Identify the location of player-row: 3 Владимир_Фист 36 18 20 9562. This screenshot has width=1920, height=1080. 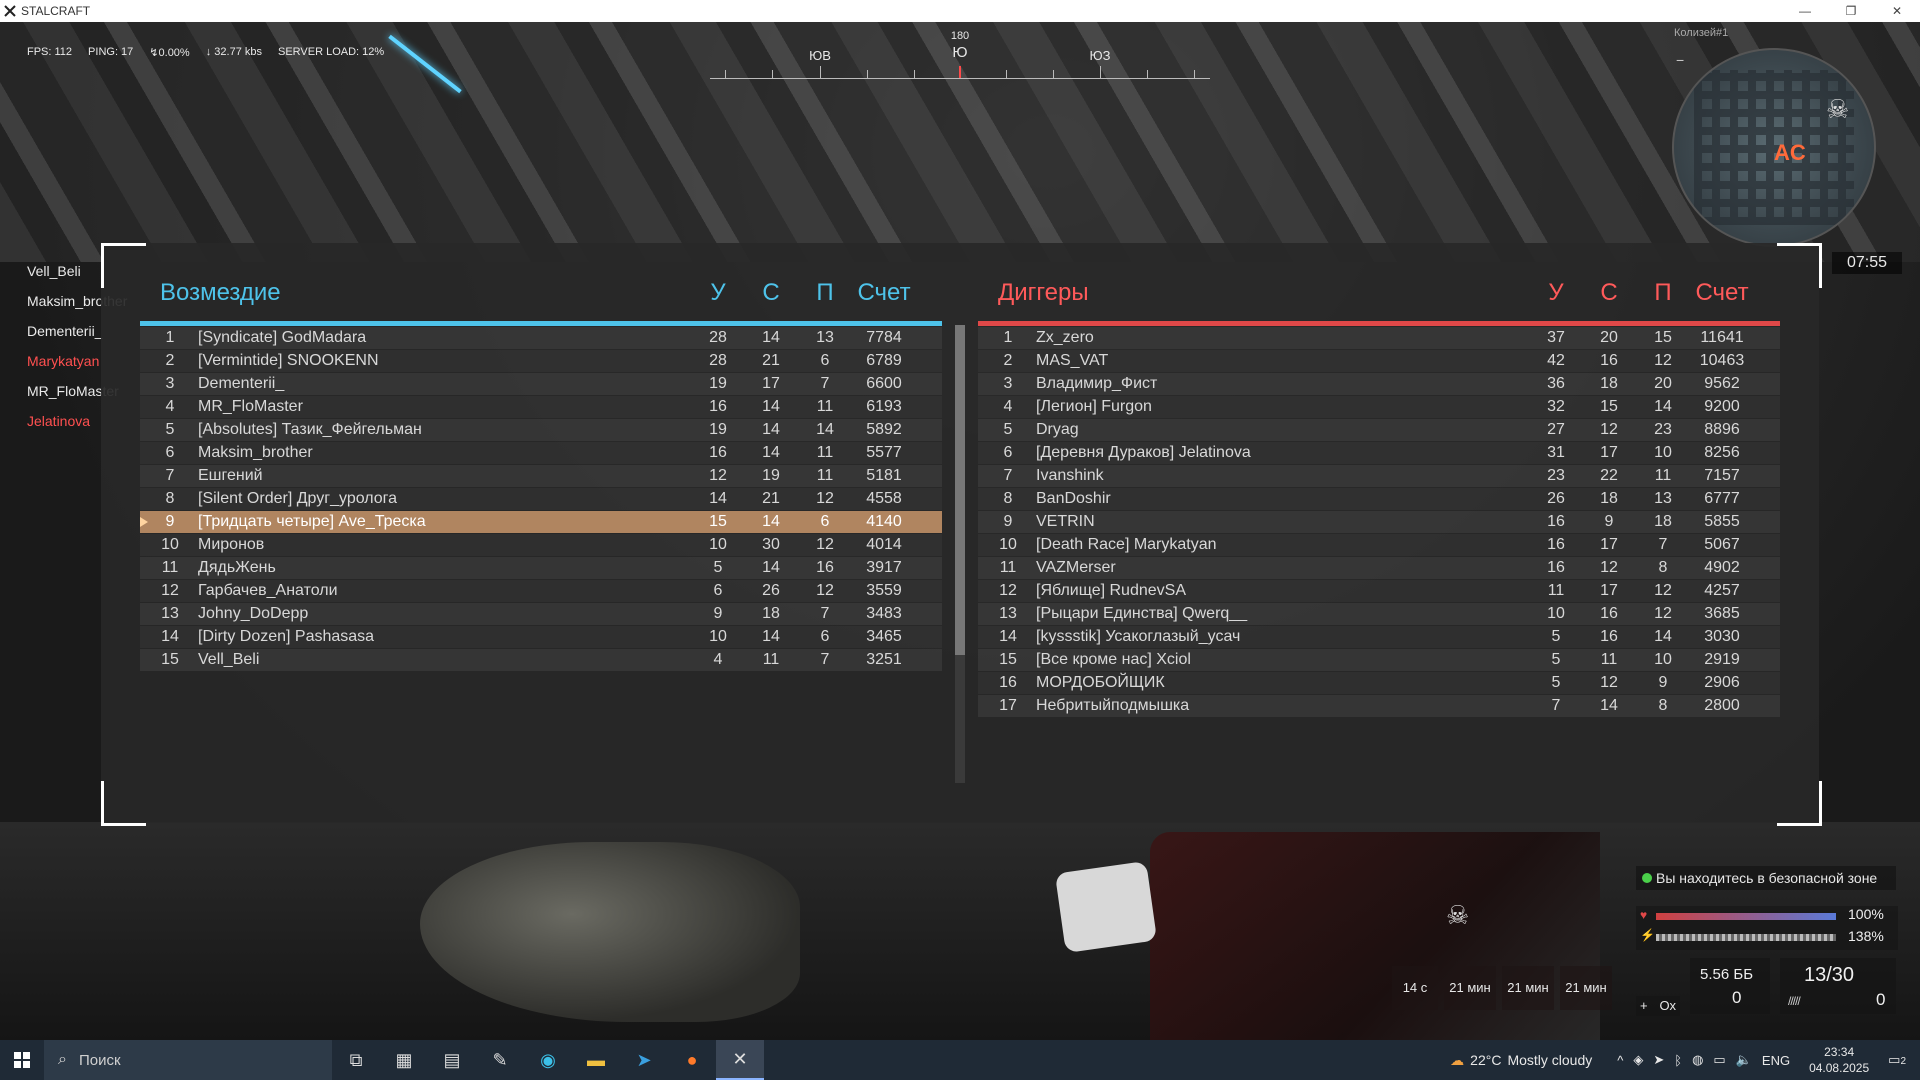
(1379, 384).